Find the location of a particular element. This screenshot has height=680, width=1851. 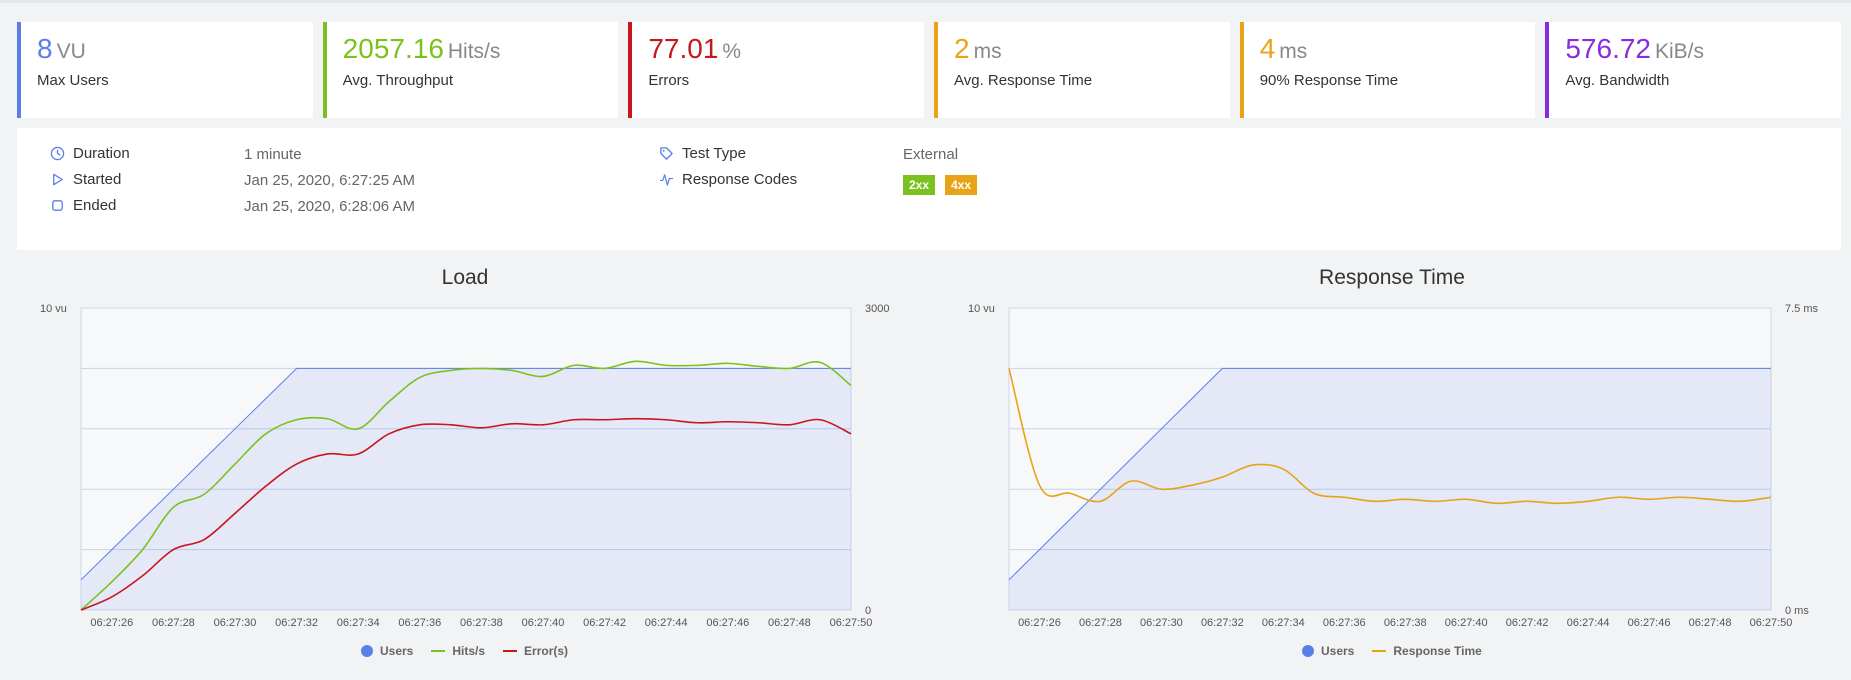

load-chart-legend: Users Hits/s Error(s) is located at coordinates (473, 651).